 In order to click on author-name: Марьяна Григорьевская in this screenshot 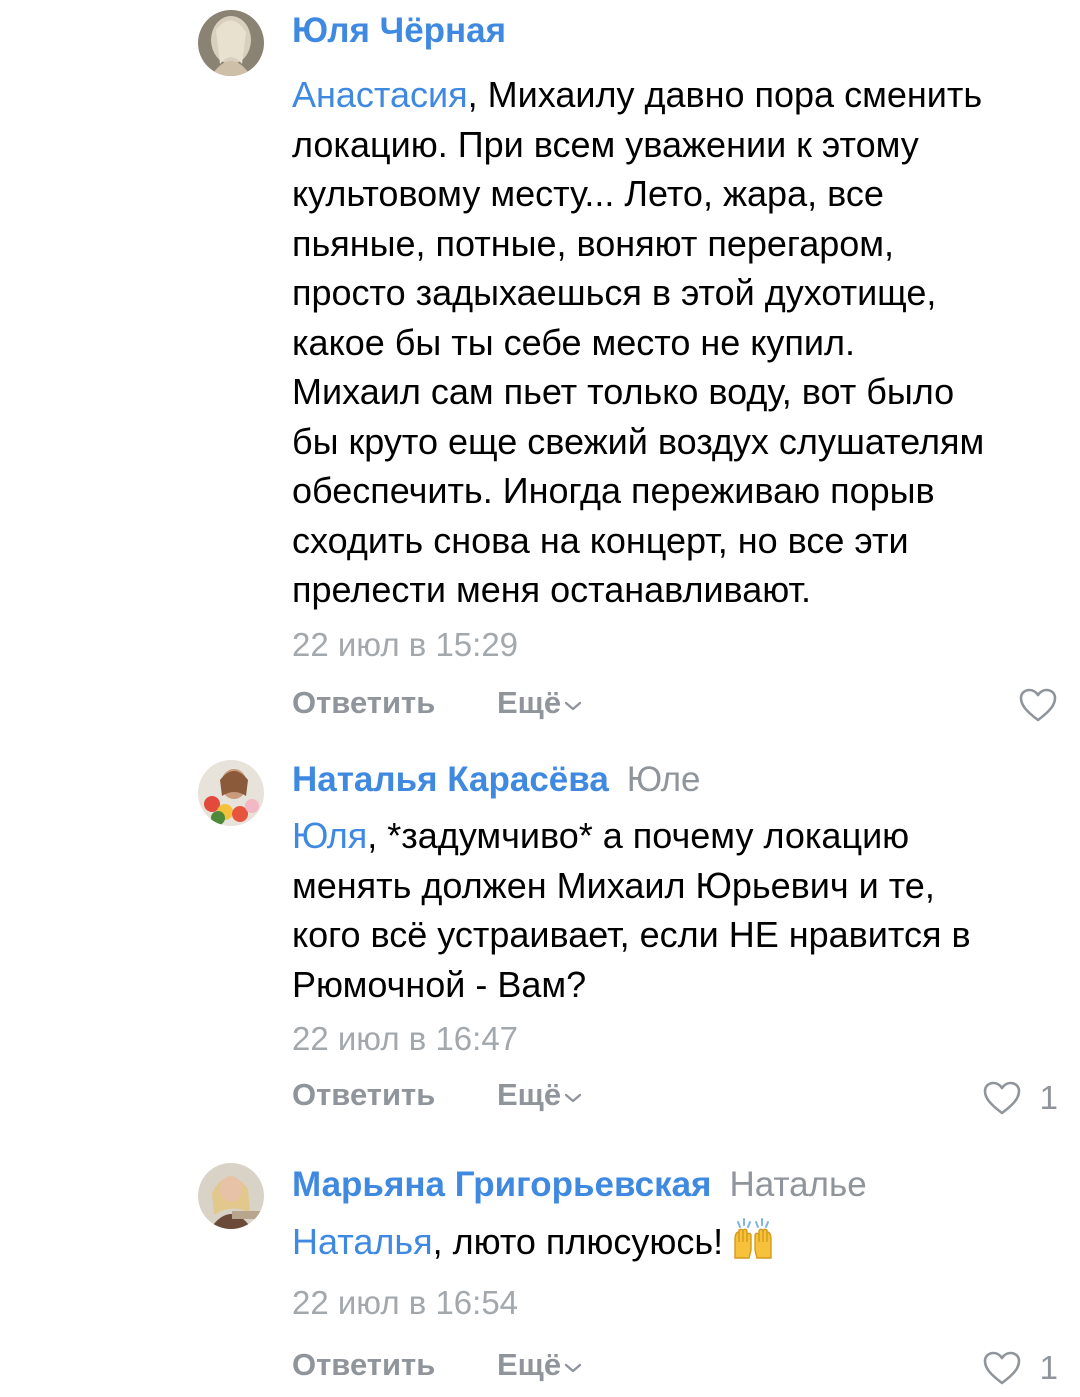, I will do `click(501, 1184)`.